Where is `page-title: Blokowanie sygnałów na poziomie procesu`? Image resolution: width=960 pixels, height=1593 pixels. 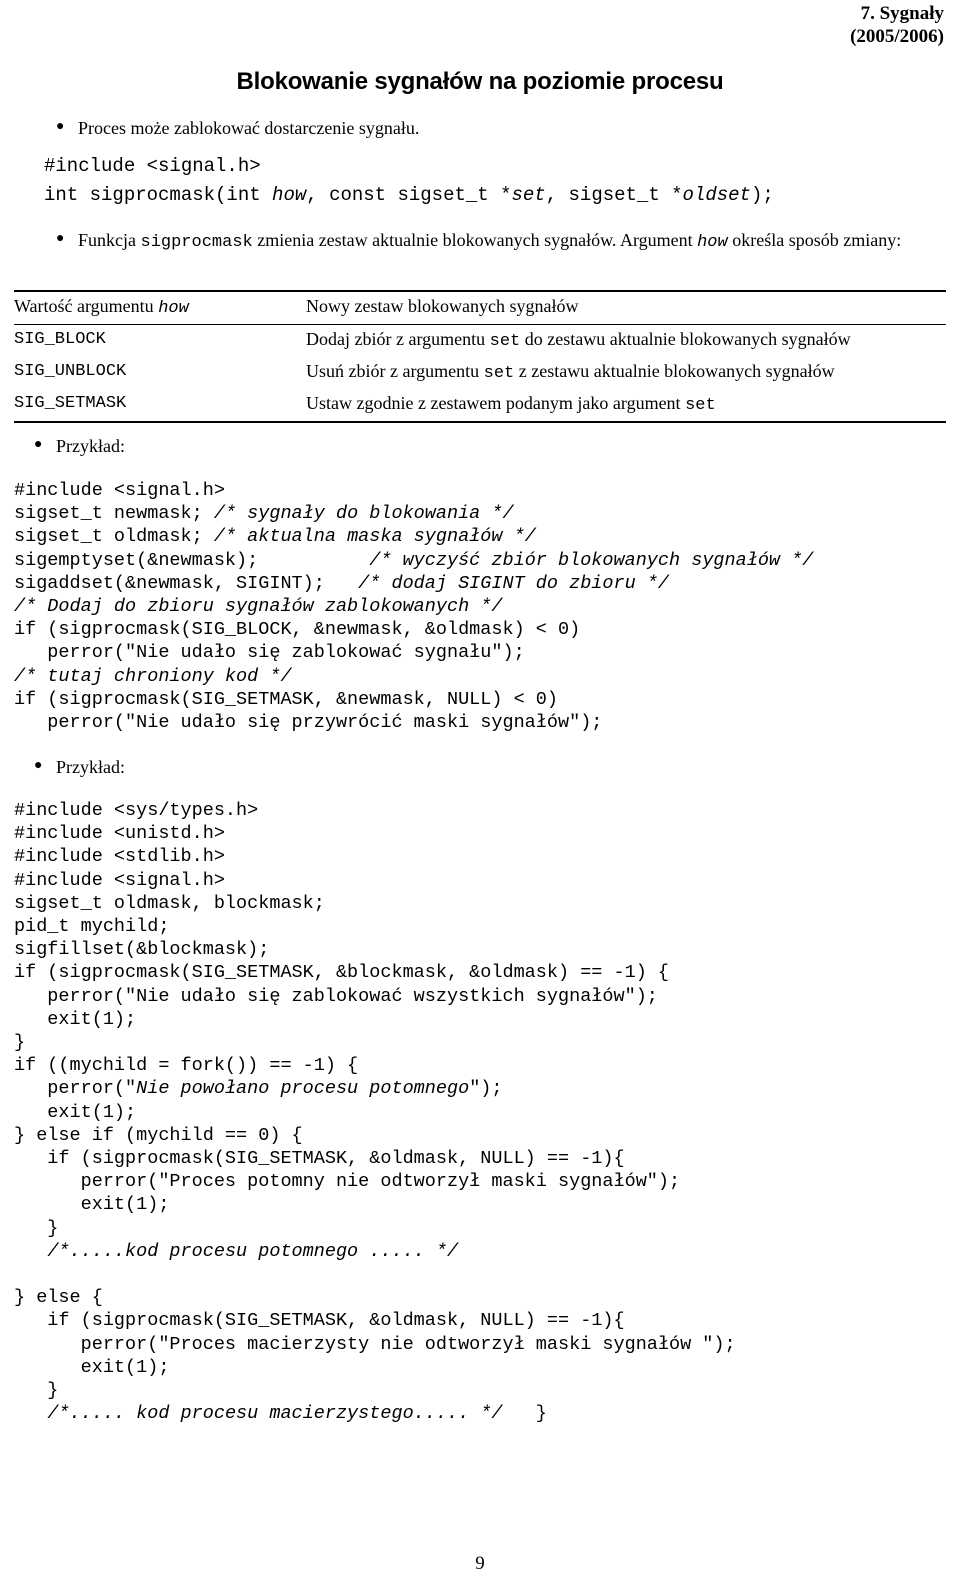
page-title: Blokowanie sygnałów na poziomie procesu is located at coordinates (480, 81).